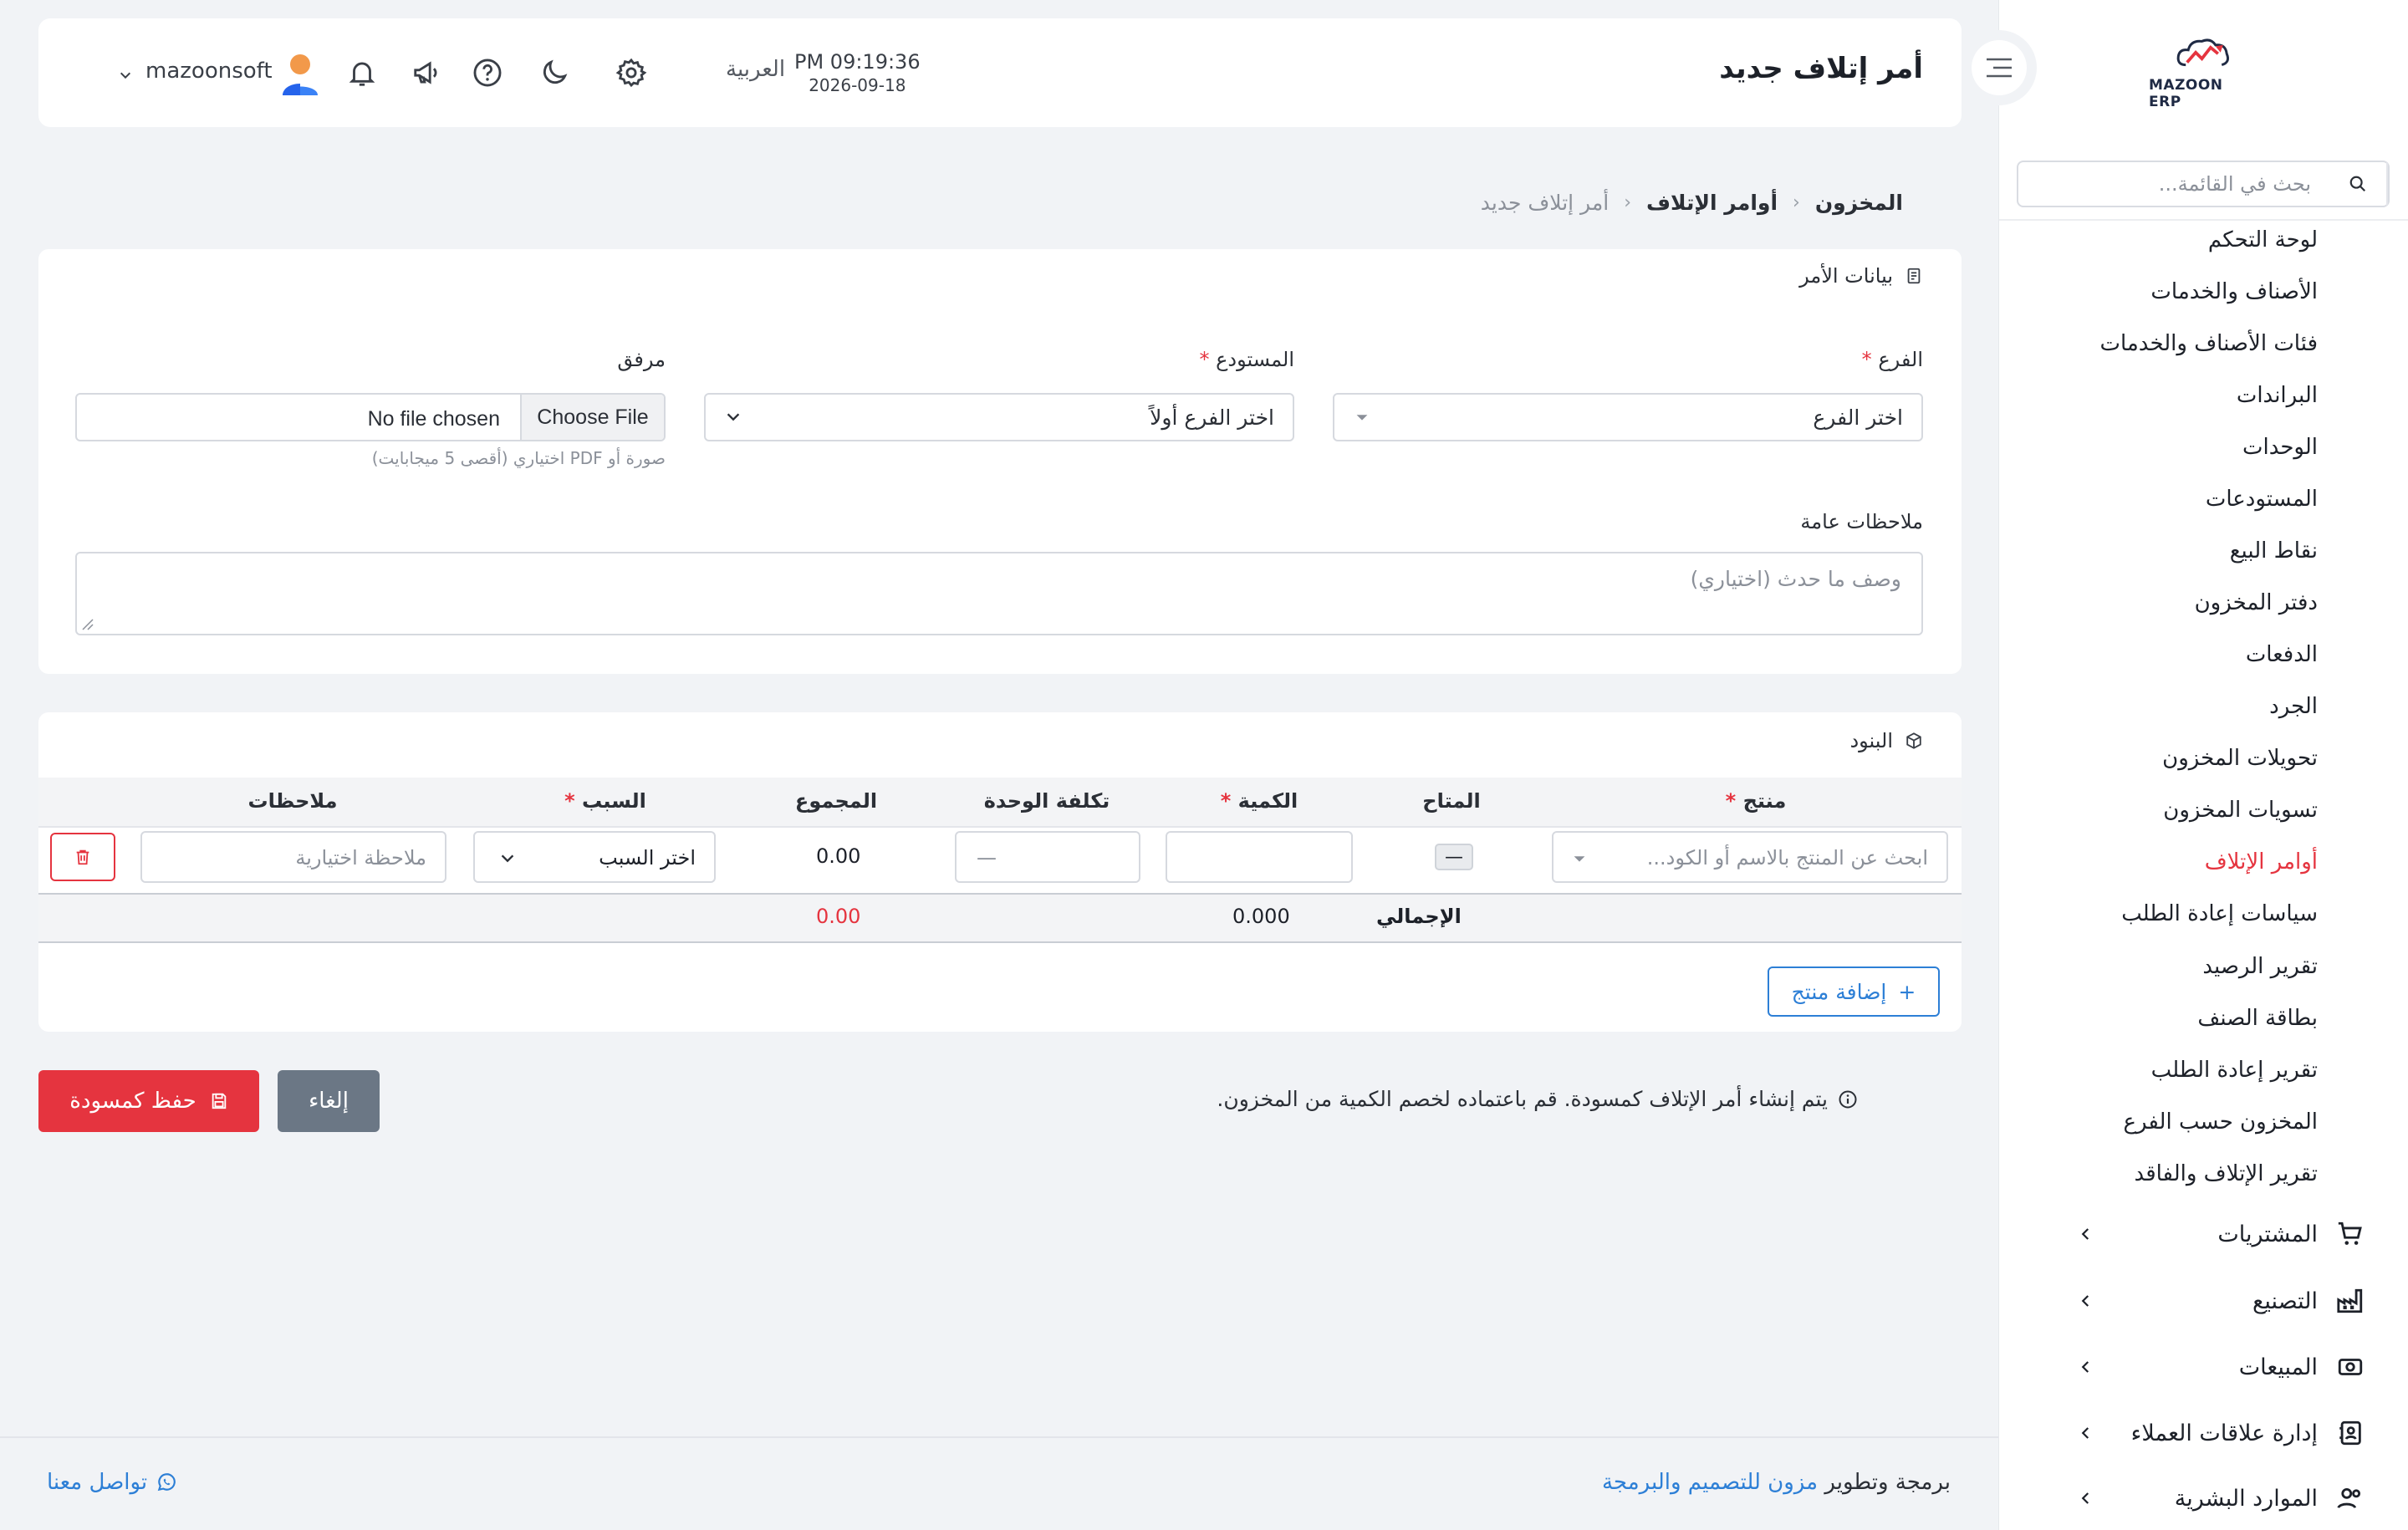  I want to click on breadcrumb: المخزون ‹ أوامر الإتلاف ‹ أمر إتلاف جديد, so click(1692, 203).